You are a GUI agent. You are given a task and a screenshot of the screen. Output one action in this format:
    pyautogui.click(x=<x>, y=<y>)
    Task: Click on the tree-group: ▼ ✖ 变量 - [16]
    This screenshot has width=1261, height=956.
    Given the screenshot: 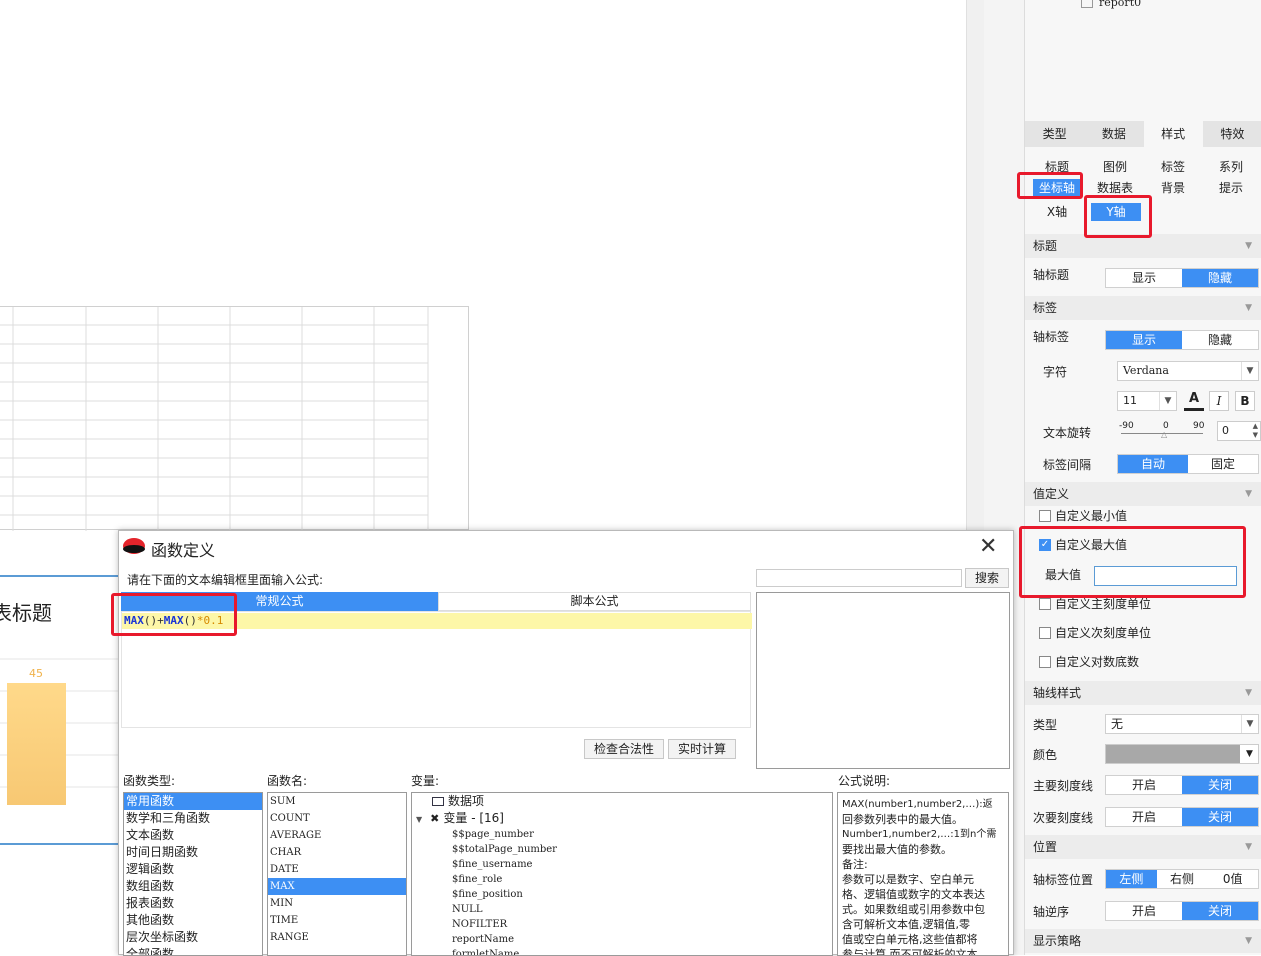 What is the action you would take?
    pyautogui.click(x=622, y=818)
    